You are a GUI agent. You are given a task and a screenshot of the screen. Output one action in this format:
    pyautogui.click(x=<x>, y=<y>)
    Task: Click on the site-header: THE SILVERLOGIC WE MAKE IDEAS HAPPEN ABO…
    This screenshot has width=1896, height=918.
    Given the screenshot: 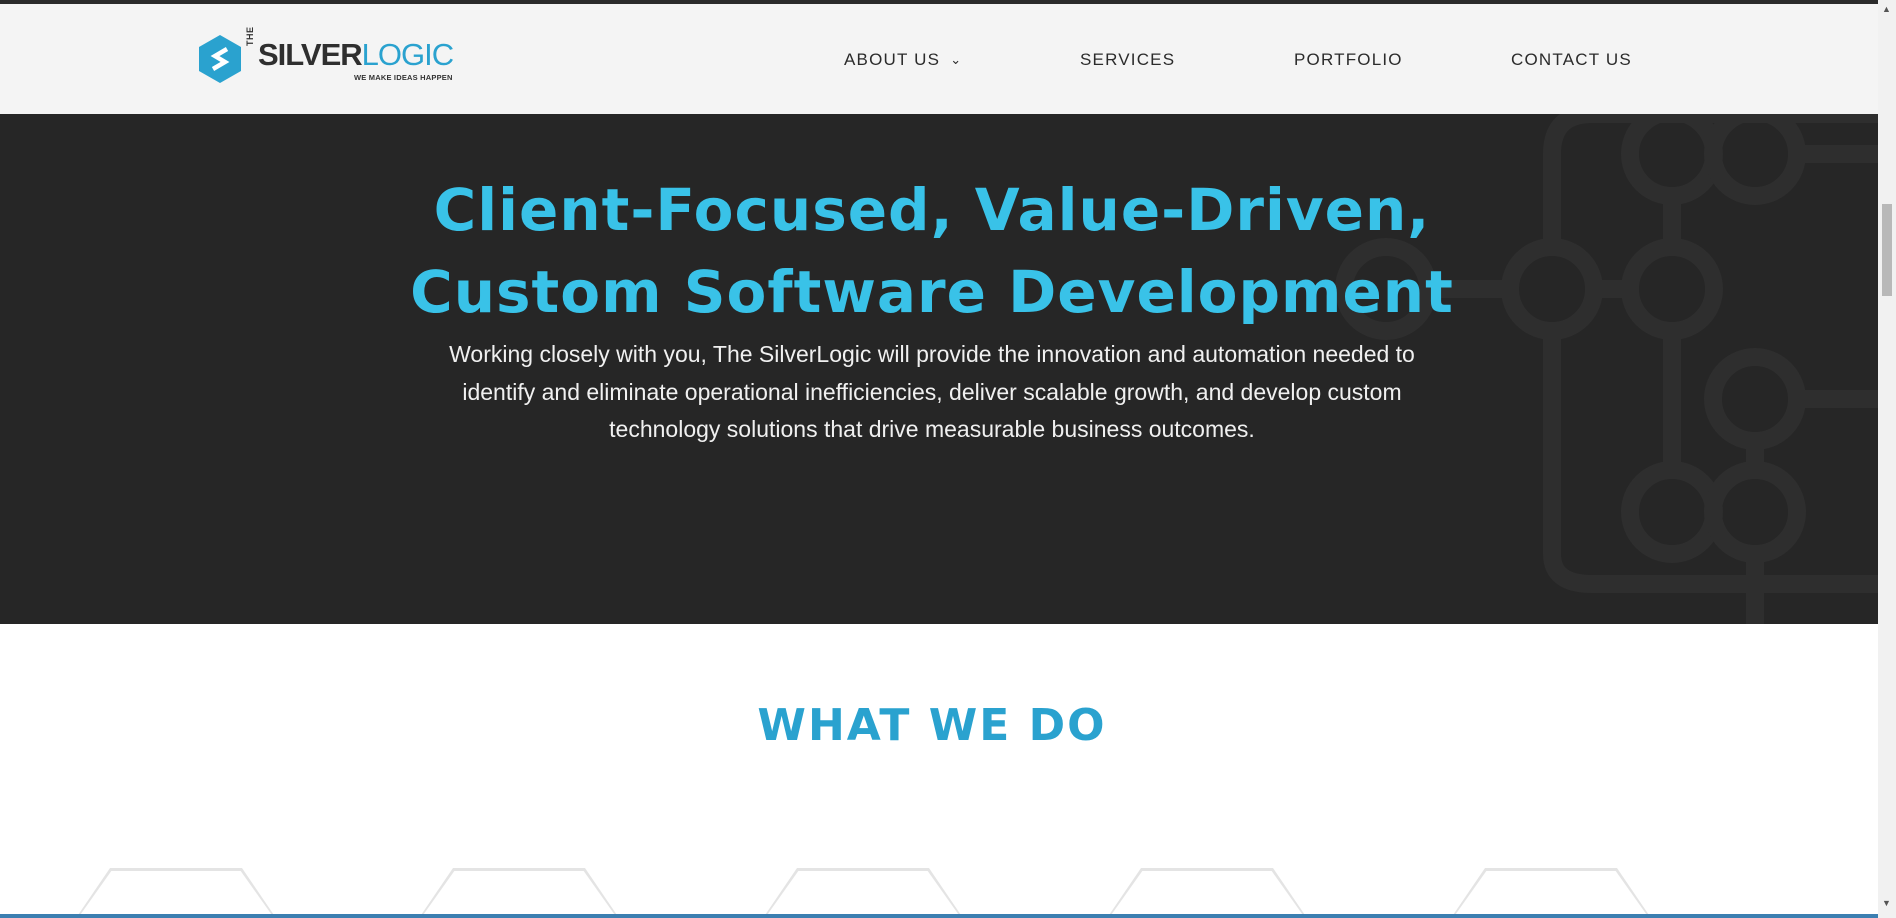 What is the action you would take?
    pyautogui.click(x=939, y=59)
    